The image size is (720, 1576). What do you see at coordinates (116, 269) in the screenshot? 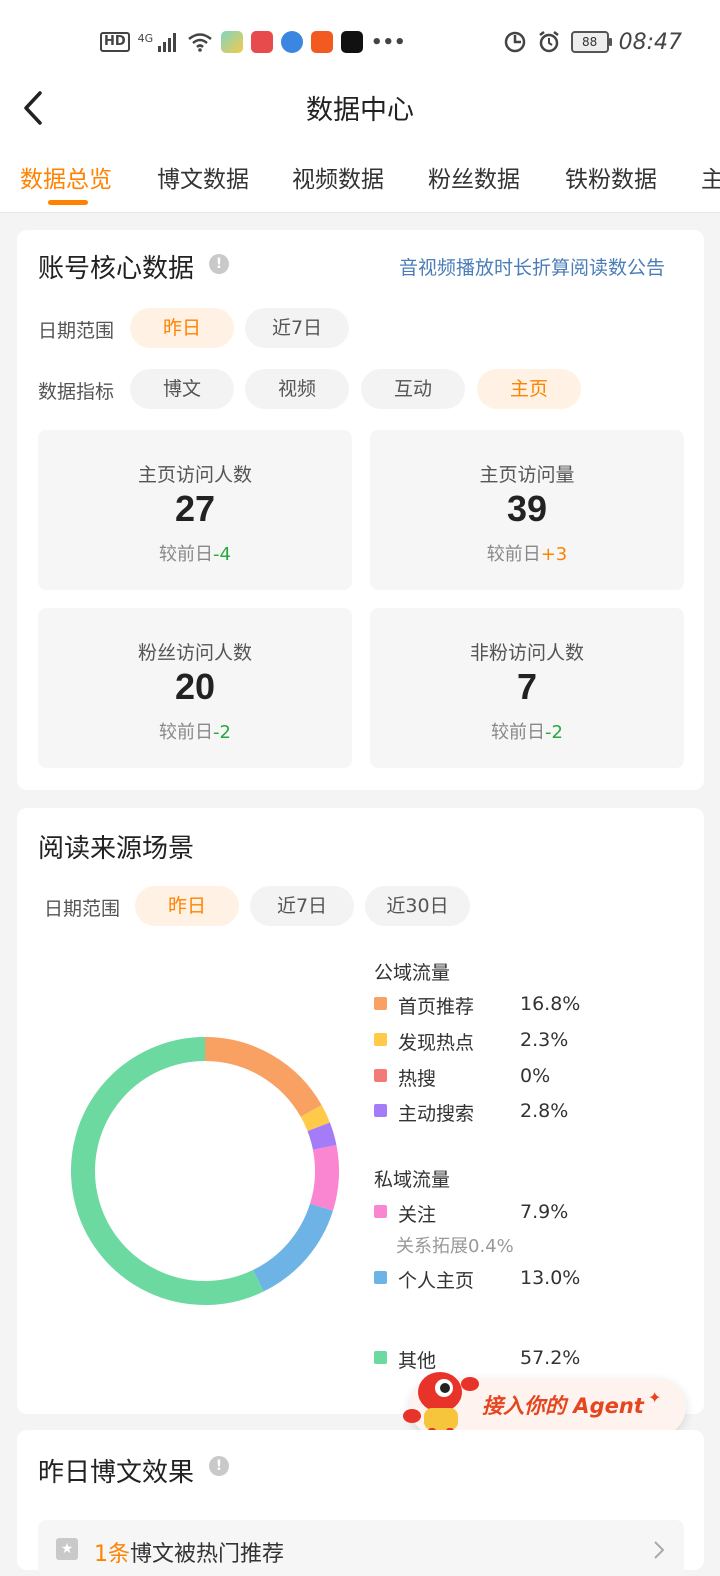
I see `core-data-title: 账号核心数据` at bounding box center [116, 269].